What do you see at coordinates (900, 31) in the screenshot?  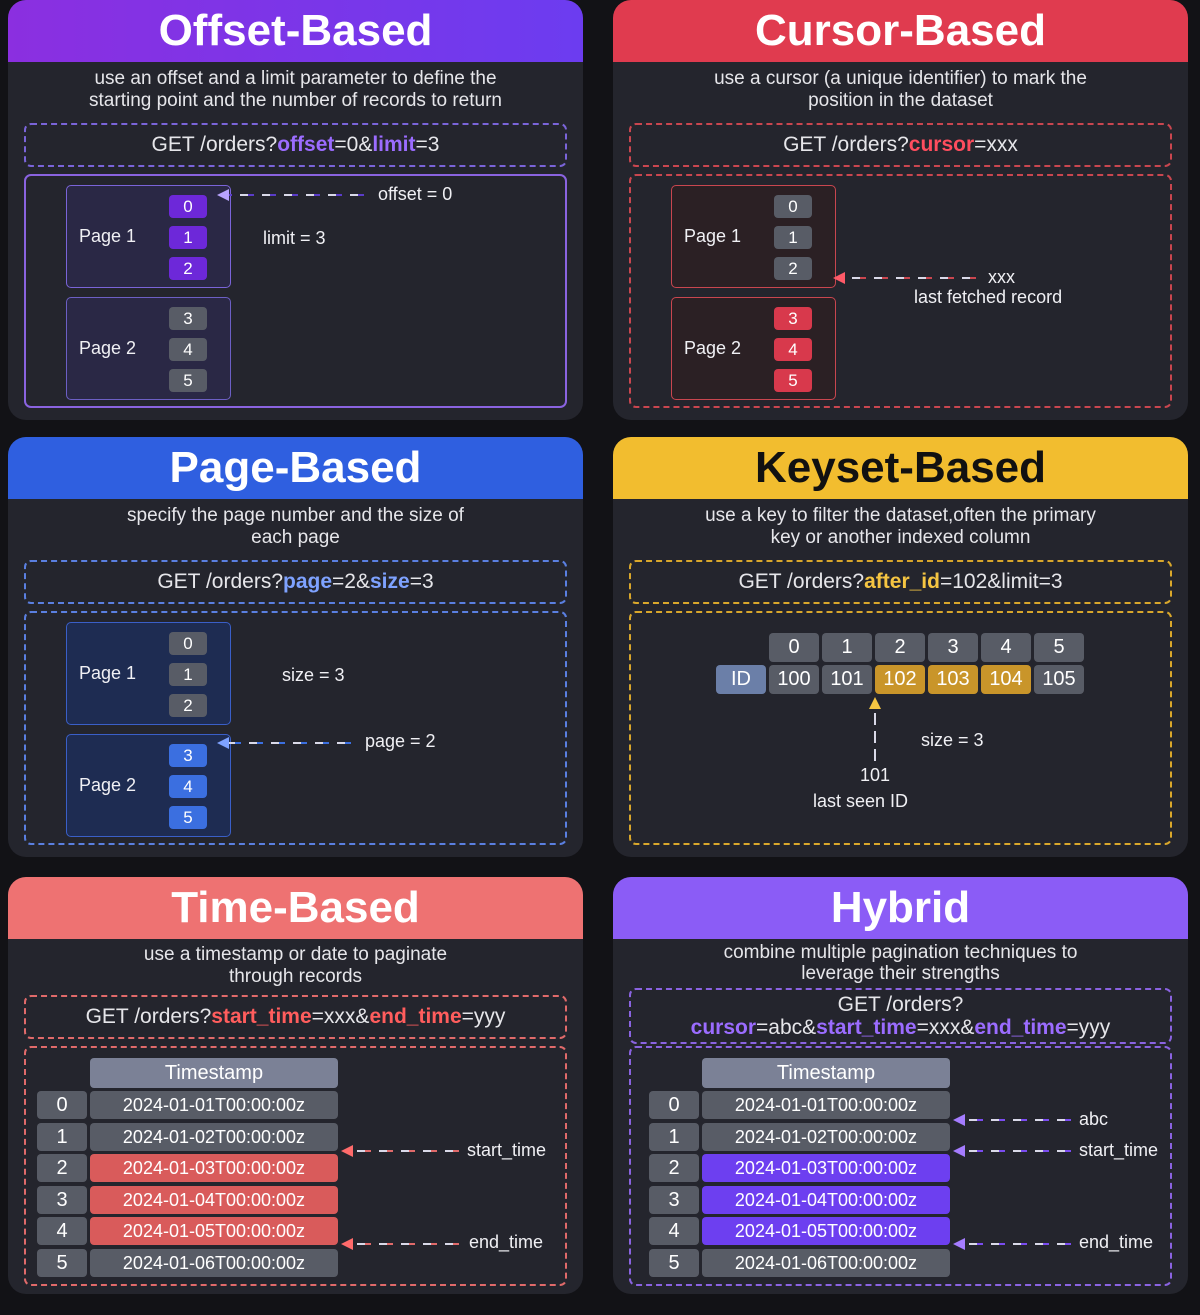 I see `cursor-title: Cursor-Based` at bounding box center [900, 31].